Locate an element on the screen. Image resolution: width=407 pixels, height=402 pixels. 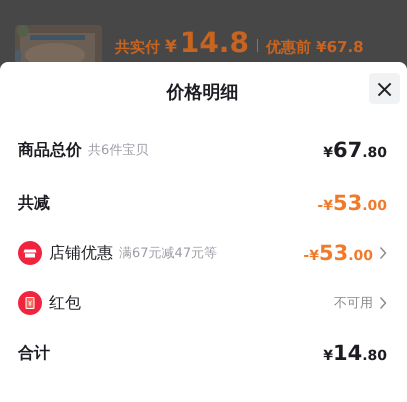
status-text: 不可用 is located at coordinates (353, 303).